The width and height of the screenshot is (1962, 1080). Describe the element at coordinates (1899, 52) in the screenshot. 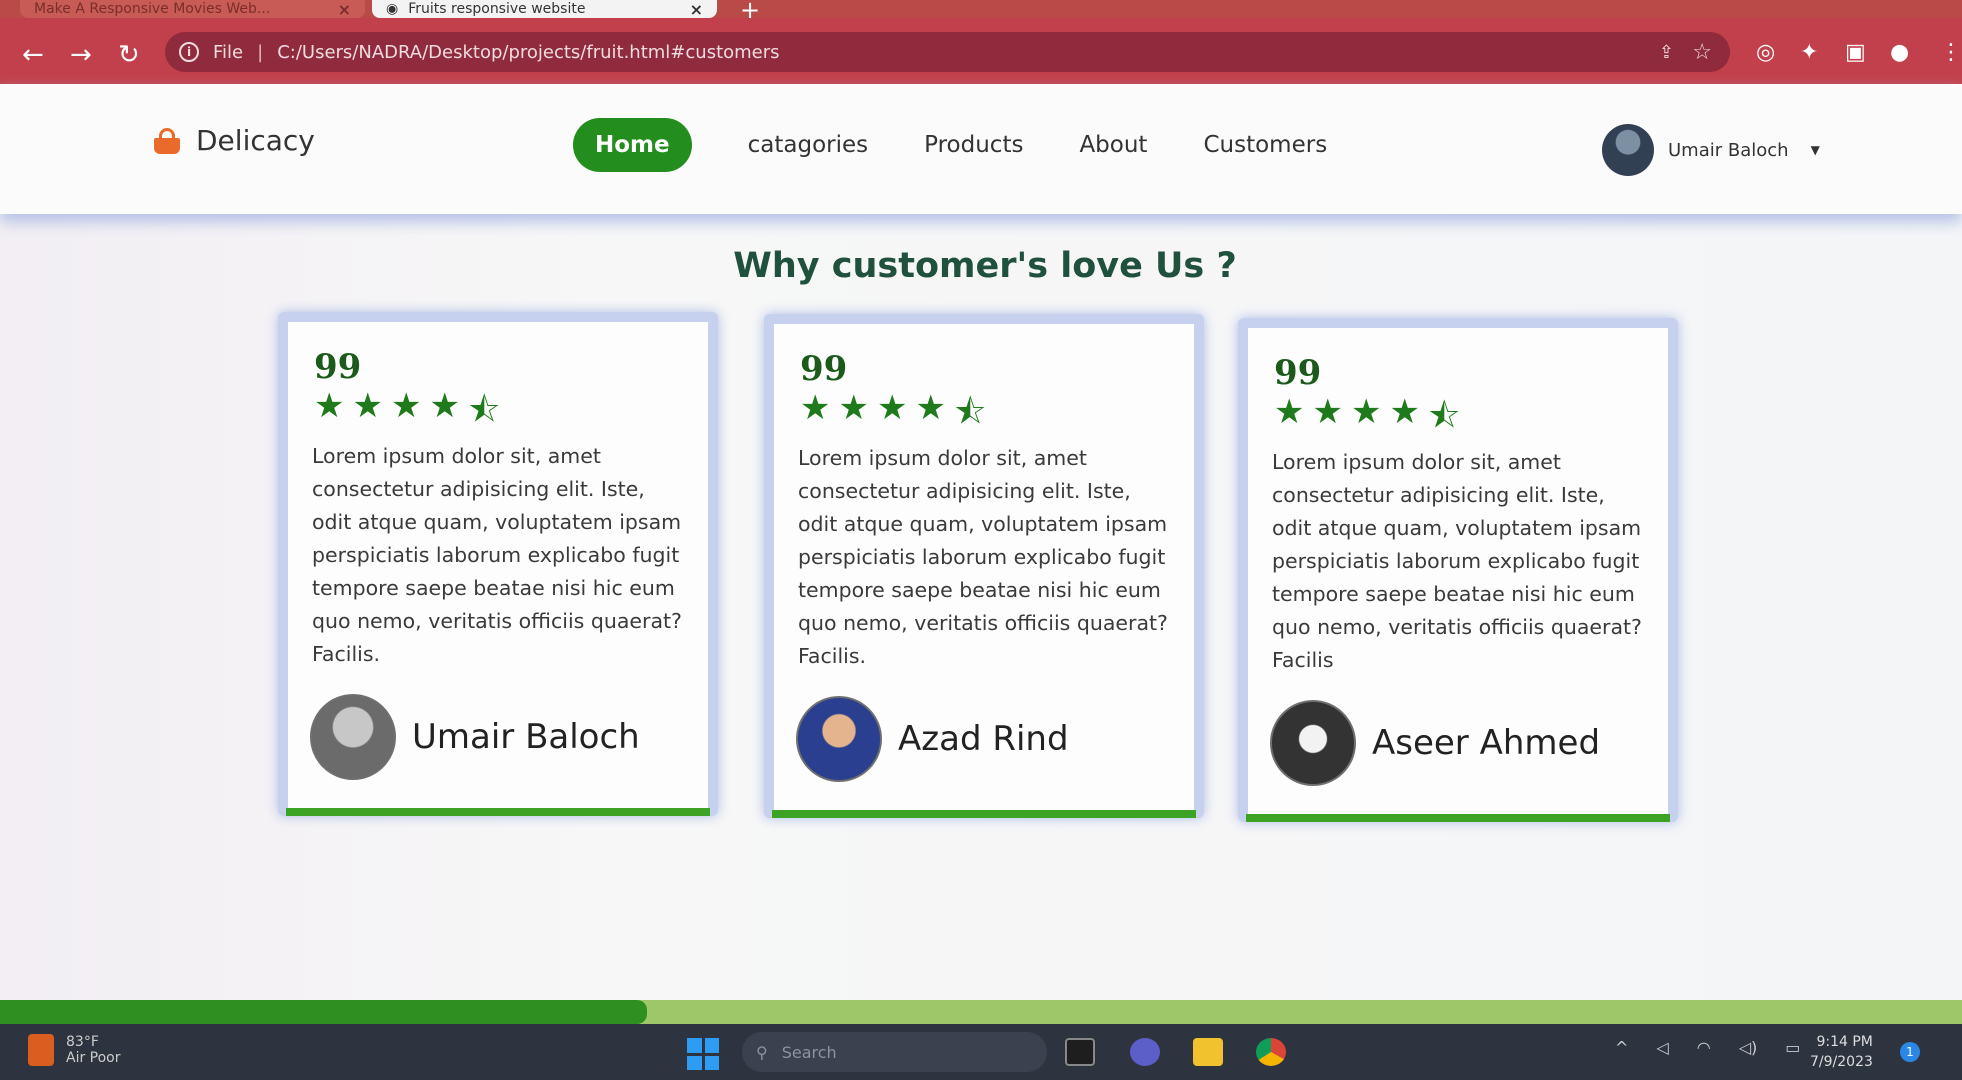

I see `profile-icon: ●` at that location.